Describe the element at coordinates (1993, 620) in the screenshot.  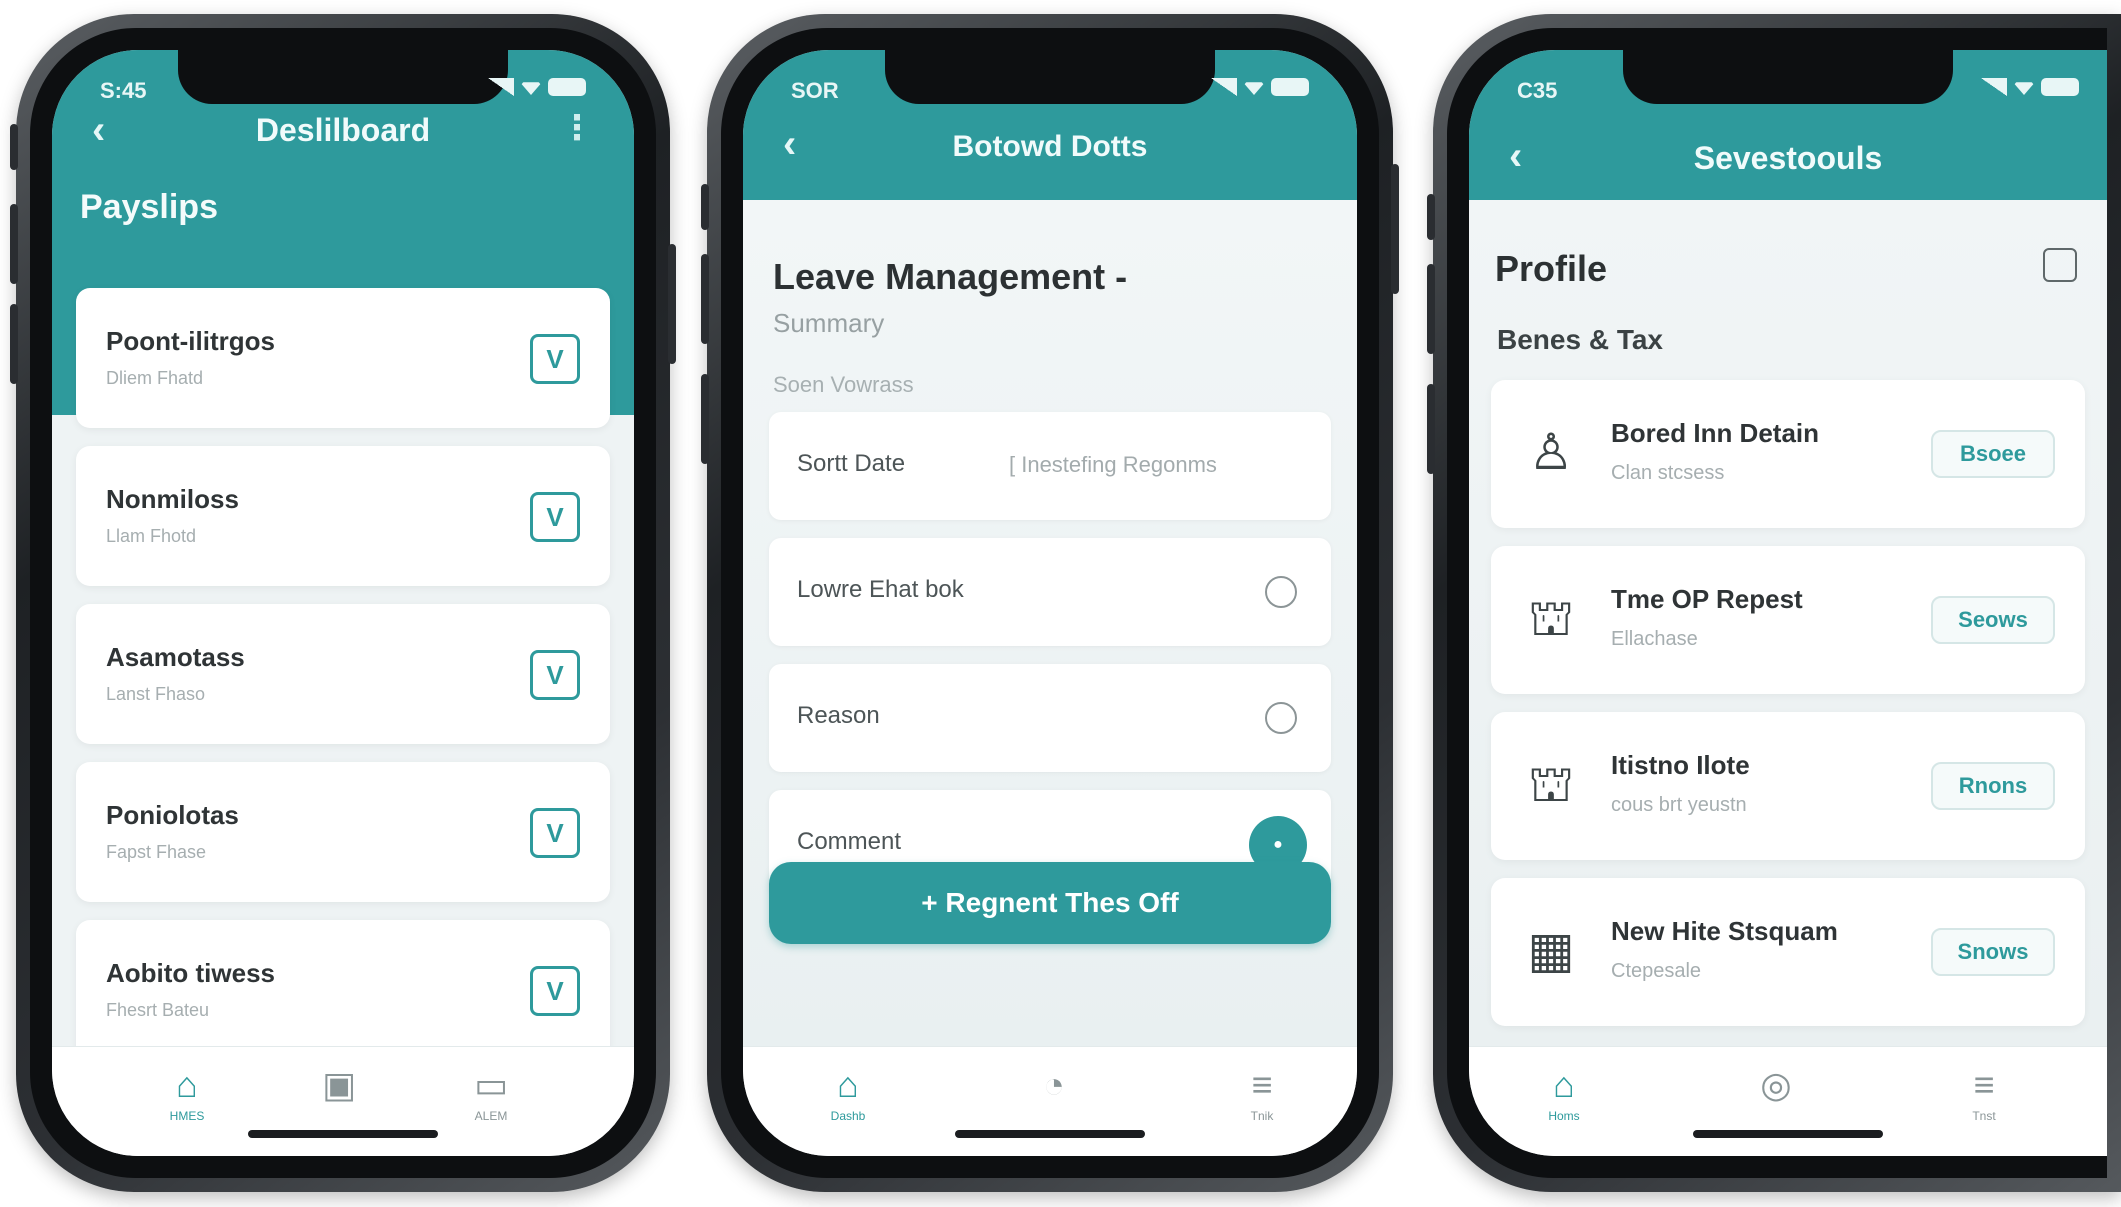
I see `benefit-action-button: Seows` at that location.